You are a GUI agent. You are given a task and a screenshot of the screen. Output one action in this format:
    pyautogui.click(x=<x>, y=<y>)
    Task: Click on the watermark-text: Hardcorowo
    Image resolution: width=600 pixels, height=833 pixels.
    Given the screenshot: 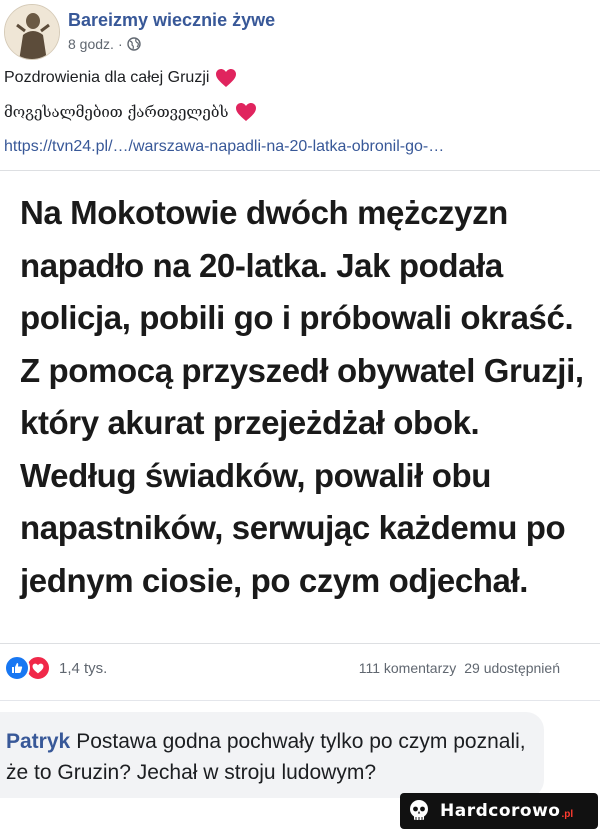 What is the action you would take?
    pyautogui.click(x=500, y=811)
    